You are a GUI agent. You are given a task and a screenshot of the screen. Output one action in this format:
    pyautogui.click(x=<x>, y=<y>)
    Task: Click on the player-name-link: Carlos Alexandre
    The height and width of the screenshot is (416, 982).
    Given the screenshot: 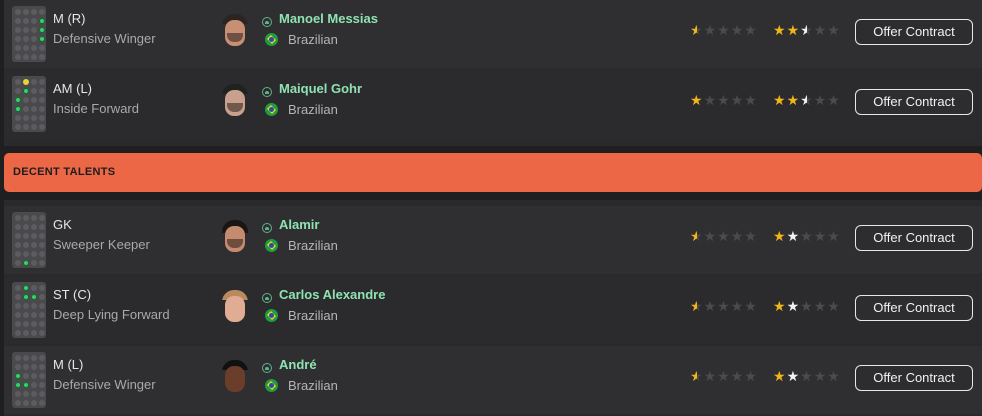 What is the action you would take?
    pyautogui.click(x=332, y=294)
    